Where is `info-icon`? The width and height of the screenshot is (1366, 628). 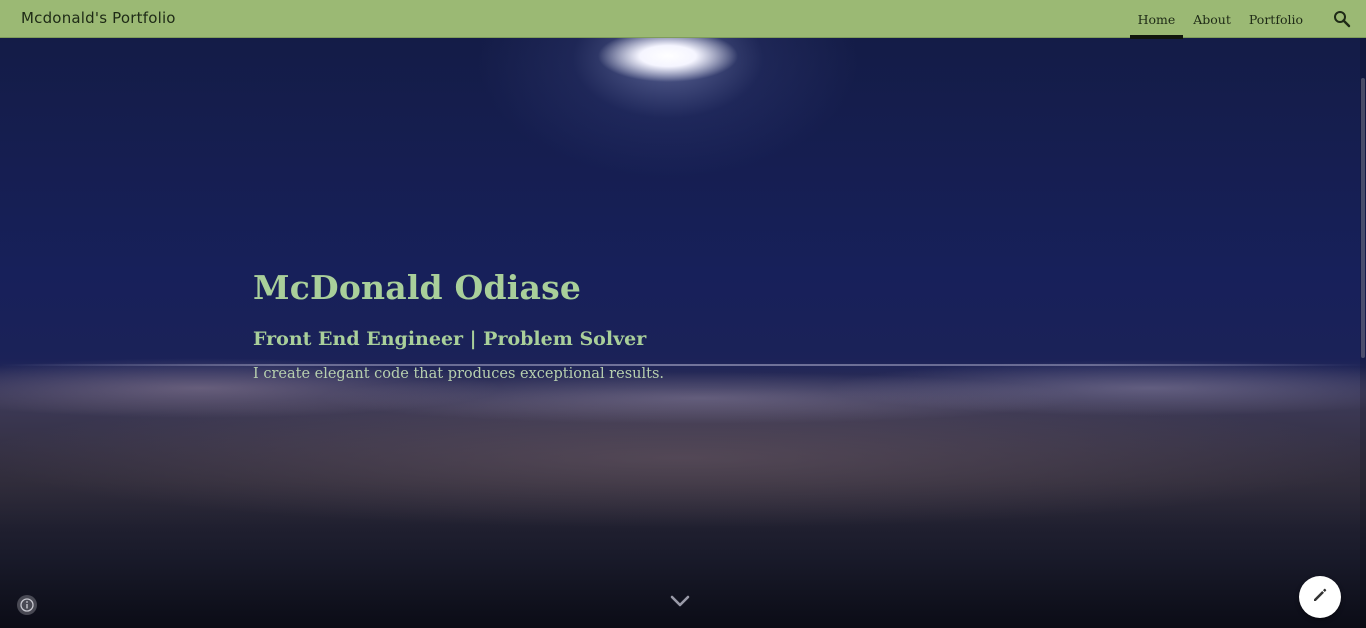 info-icon is located at coordinates (27, 605).